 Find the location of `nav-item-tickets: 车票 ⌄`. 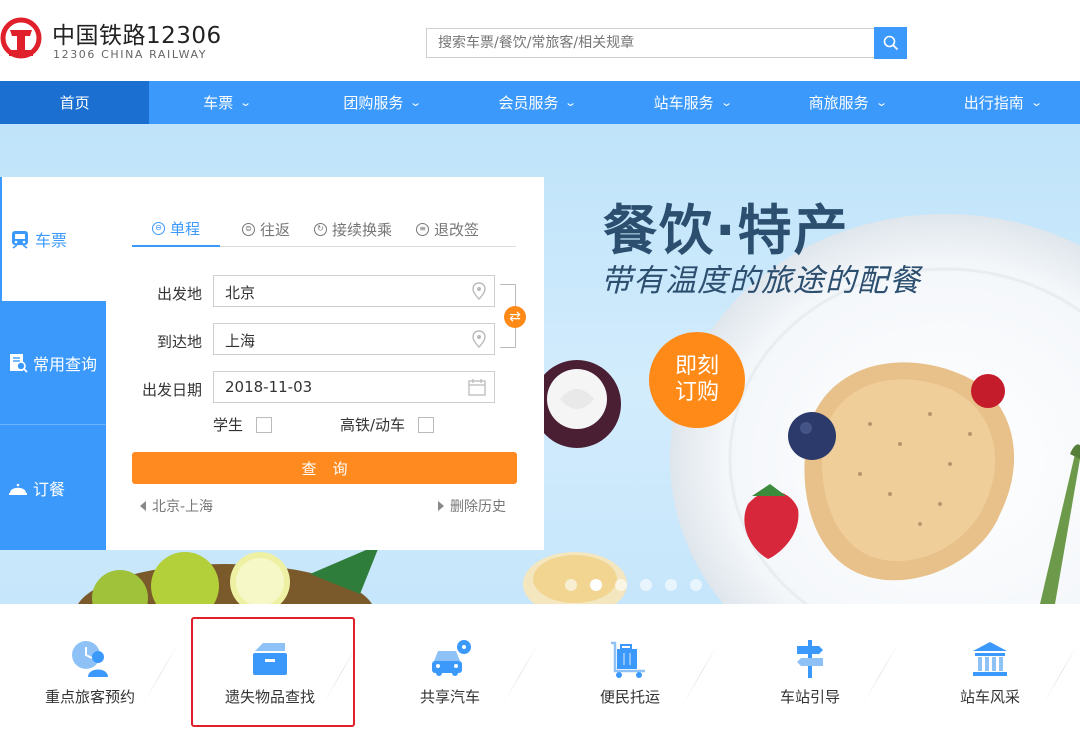

nav-item-tickets: 车票 ⌄ is located at coordinates (226, 102).